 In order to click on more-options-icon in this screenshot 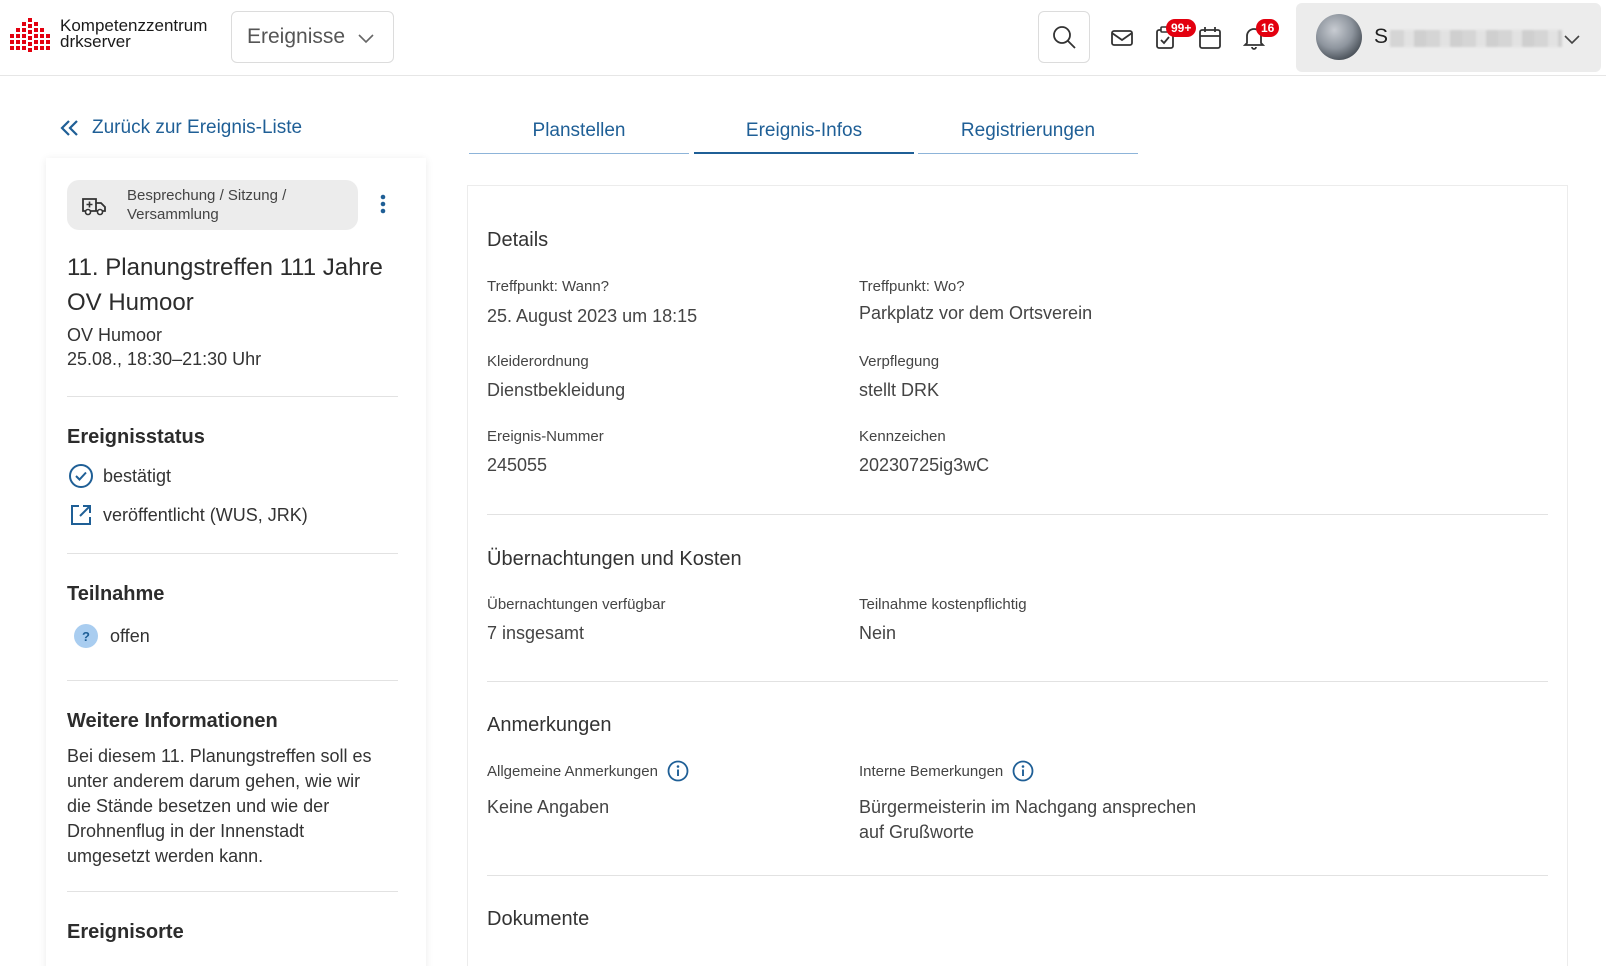, I will do `click(383, 204)`.